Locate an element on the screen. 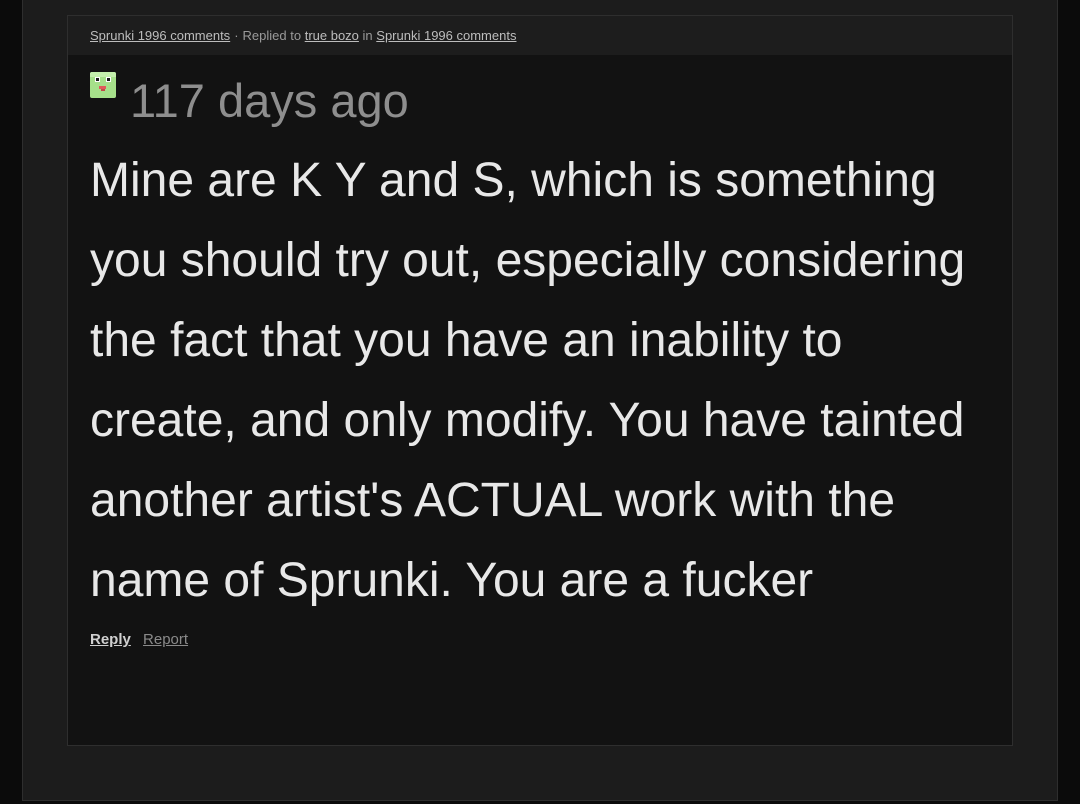 The width and height of the screenshot is (1080, 804). comment-timestamp: 117 days ago is located at coordinates (269, 100).